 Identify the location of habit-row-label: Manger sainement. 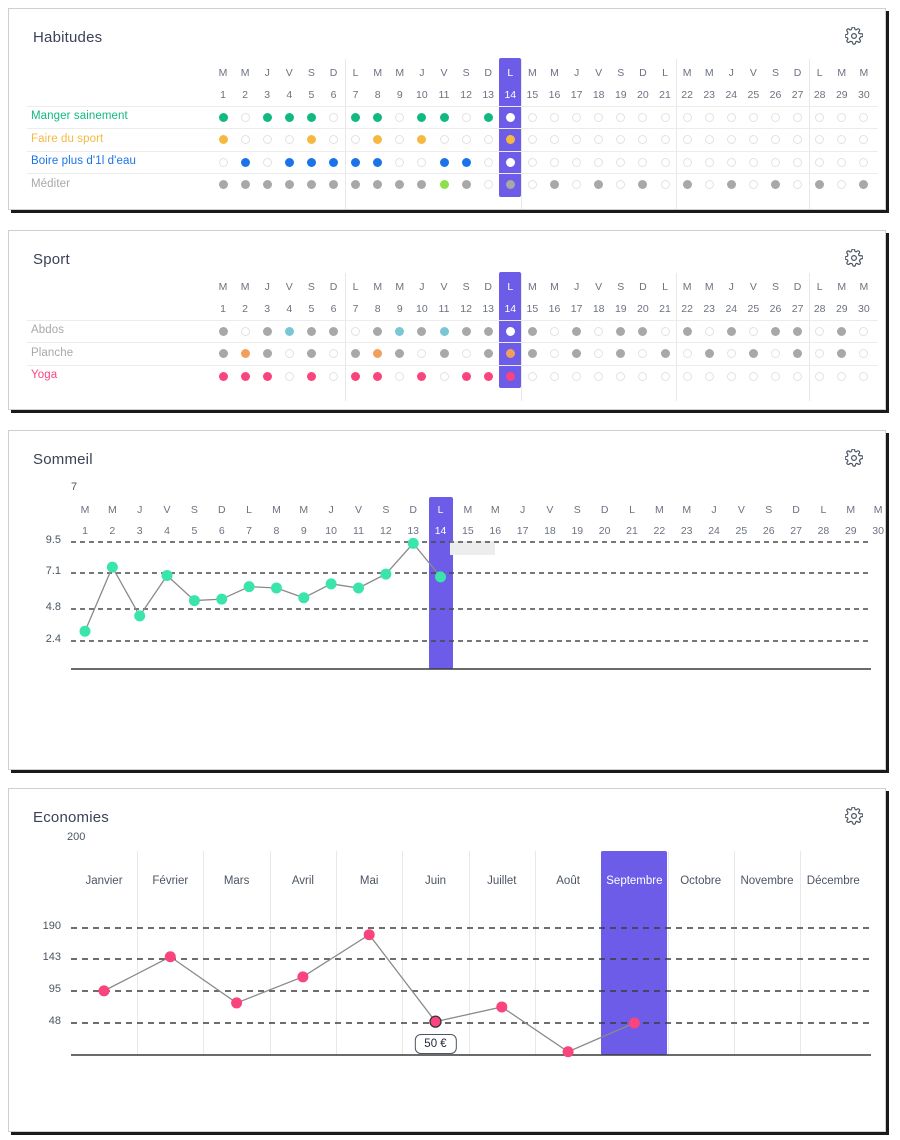
(79, 116).